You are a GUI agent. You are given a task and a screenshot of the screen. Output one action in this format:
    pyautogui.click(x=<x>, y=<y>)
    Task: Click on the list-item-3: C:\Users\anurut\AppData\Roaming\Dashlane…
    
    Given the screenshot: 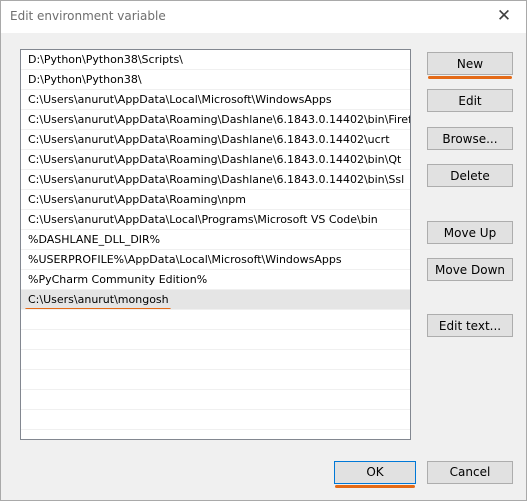 What is the action you would take?
    pyautogui.click(x=215, y=120)
    